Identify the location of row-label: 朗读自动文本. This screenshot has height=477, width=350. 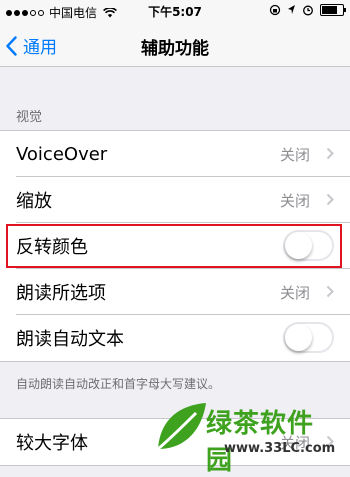
(70, 339).